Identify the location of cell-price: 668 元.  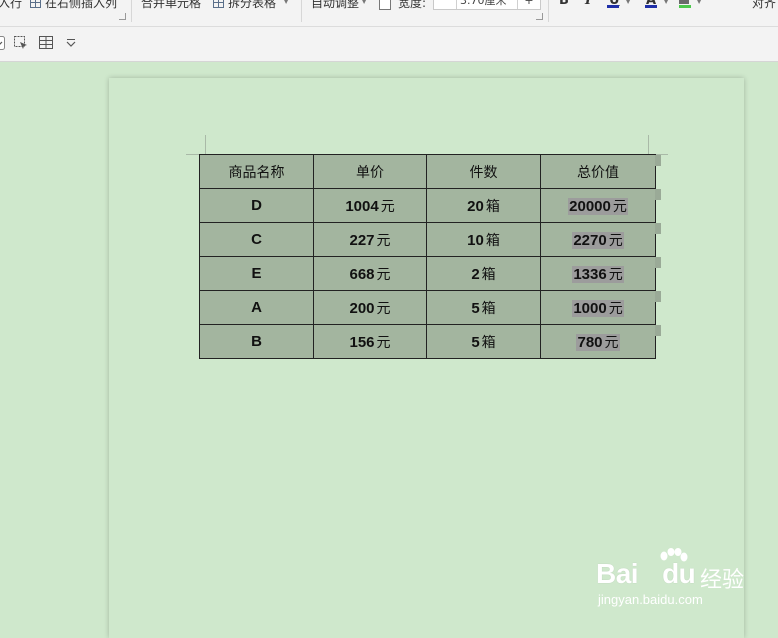
(370, 273).